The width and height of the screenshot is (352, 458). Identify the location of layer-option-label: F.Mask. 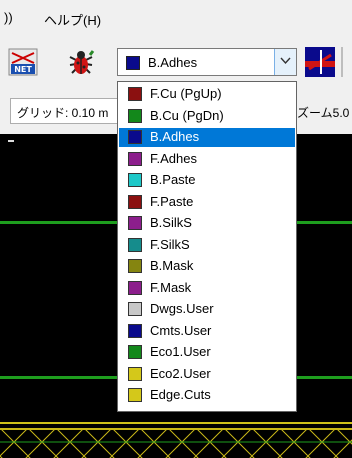
(171, 287).